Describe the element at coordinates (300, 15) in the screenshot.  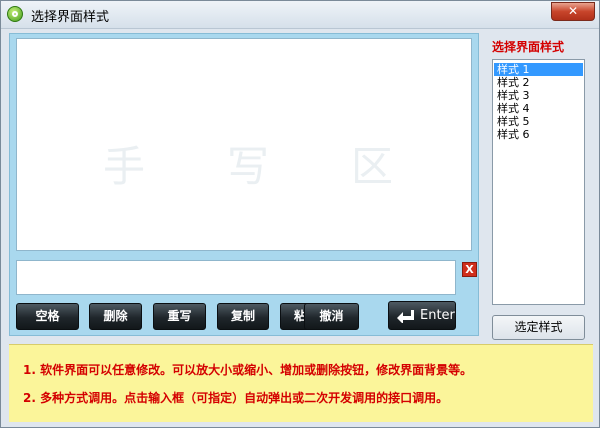
I see `title-bar: 选择界面样式 ✕` at that location.